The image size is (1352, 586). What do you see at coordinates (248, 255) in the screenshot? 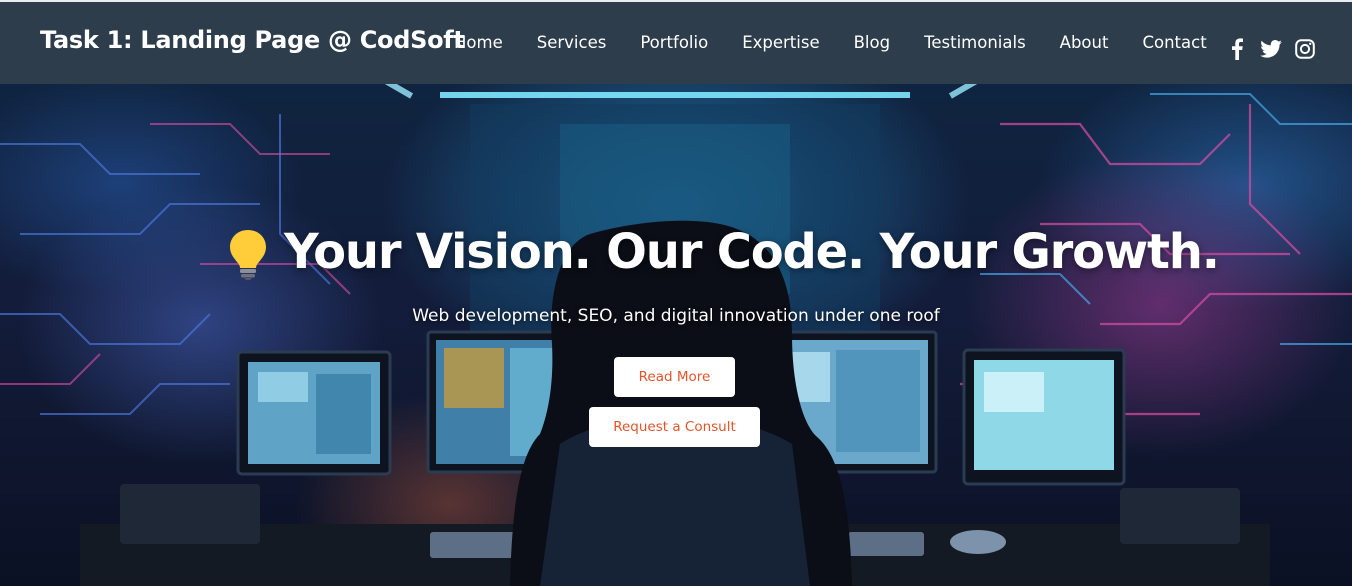
I see `lightbulb-icon` at bounding box center [248, 255].